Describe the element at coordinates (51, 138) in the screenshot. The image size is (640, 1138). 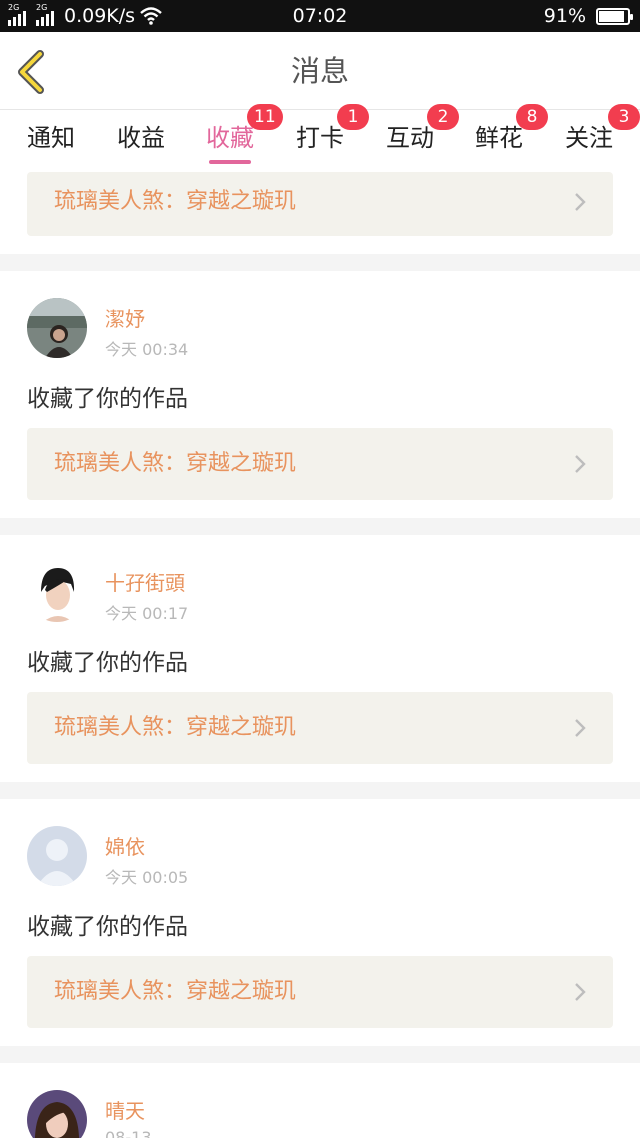
I see `tab-label: 通知` at that location.